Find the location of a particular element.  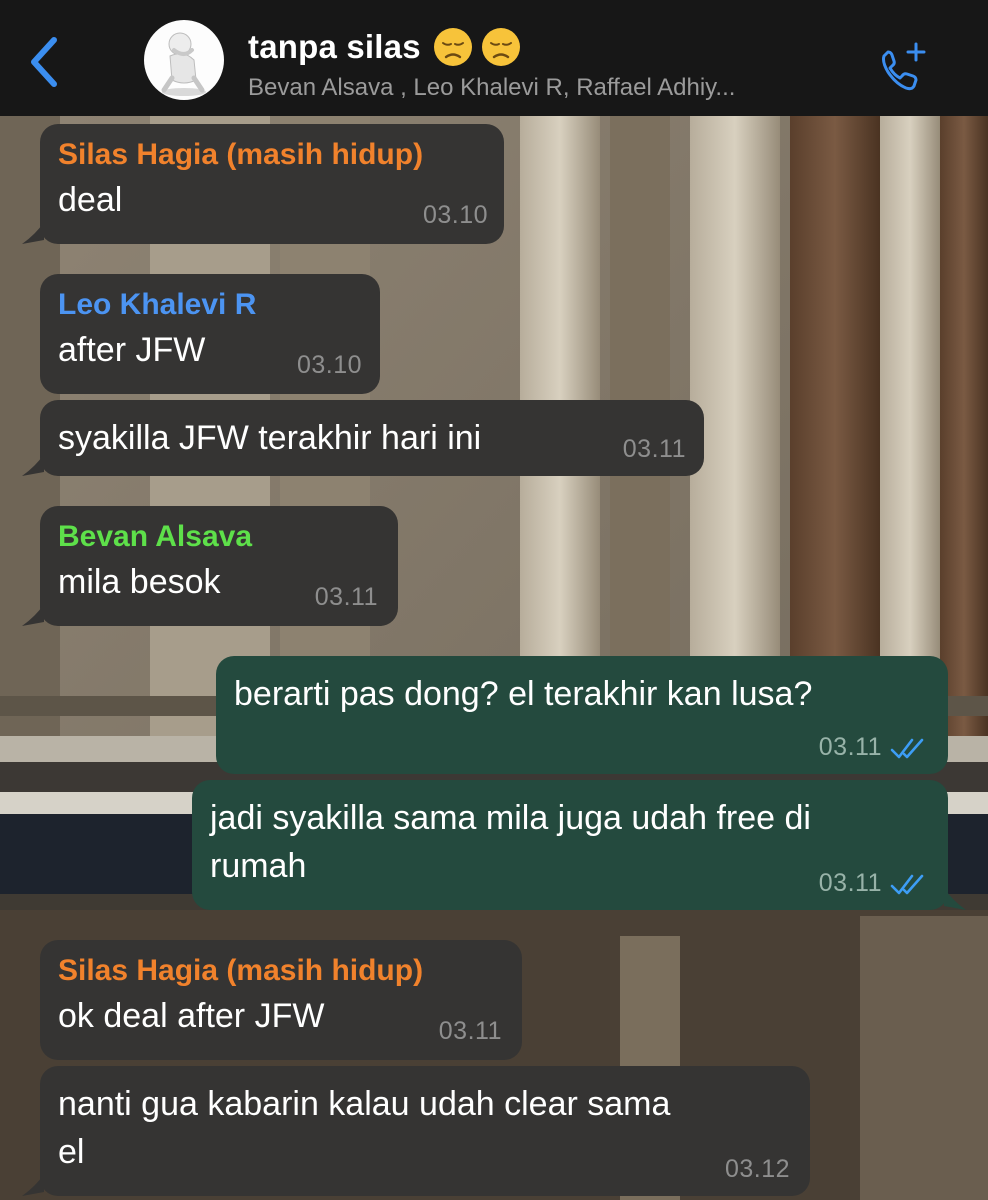

group-avatar is located at coordinates (184, 60).